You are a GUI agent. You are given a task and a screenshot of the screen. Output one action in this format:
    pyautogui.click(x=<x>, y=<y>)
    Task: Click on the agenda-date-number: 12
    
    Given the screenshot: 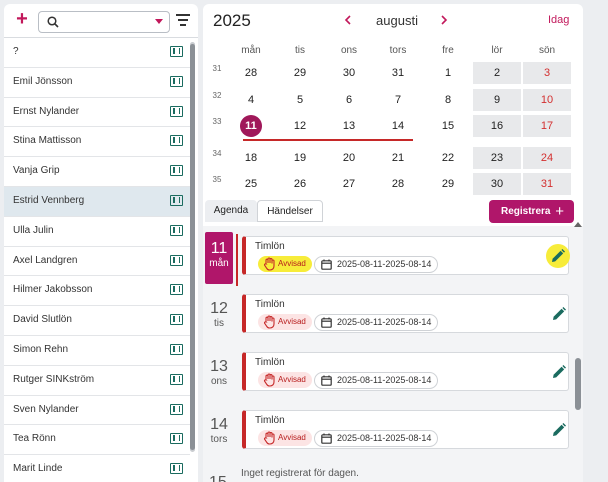 What is the action you would take?
    pyautogui.click(x=219, y=308)
    